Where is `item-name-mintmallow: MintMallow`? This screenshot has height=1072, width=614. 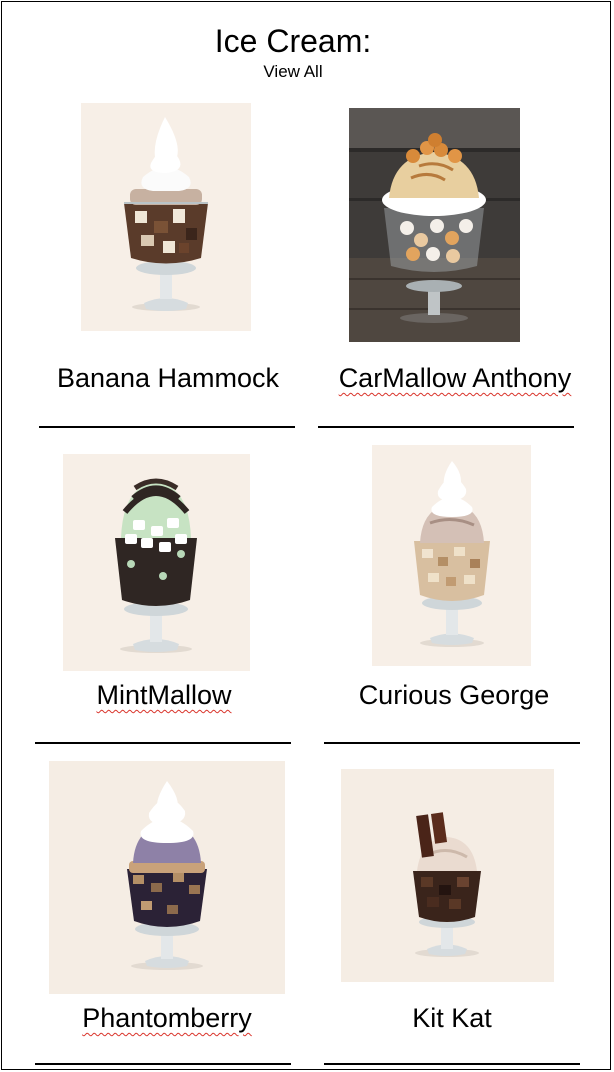
item-name-mintmallow: MintMallow is located at coordinates (164, 695).